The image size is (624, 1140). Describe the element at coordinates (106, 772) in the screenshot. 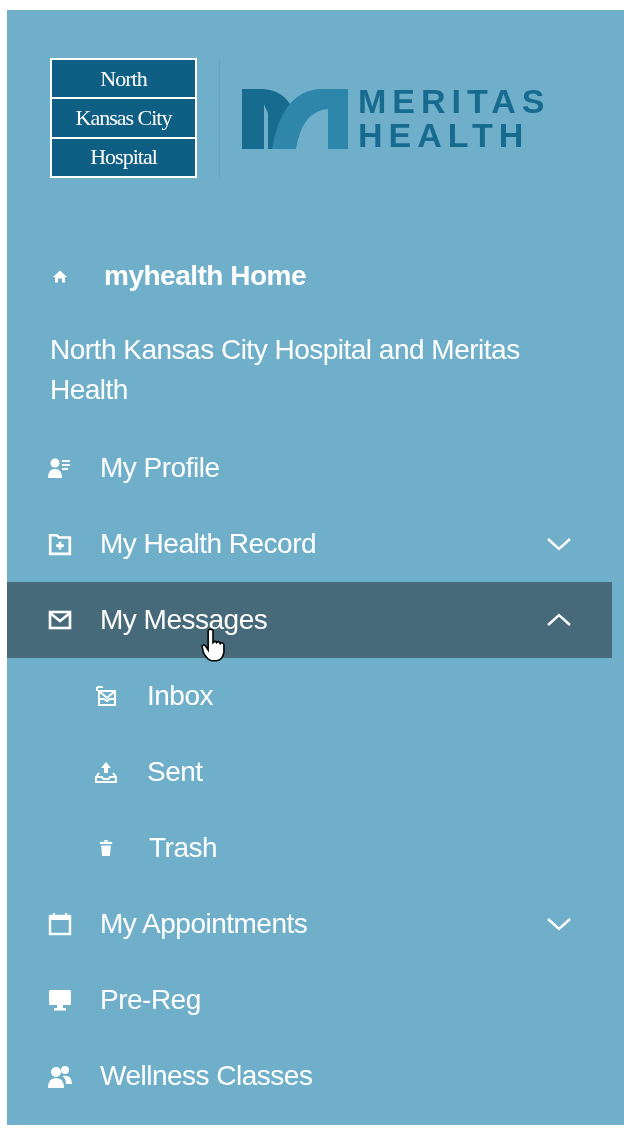

I see `outbox-icon` at that location.